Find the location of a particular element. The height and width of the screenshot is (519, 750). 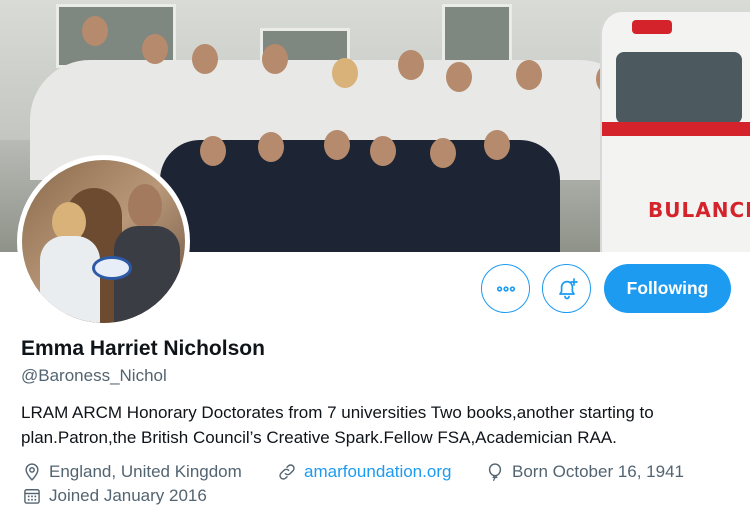

ambulance-window is located at coordinates (679, 88).